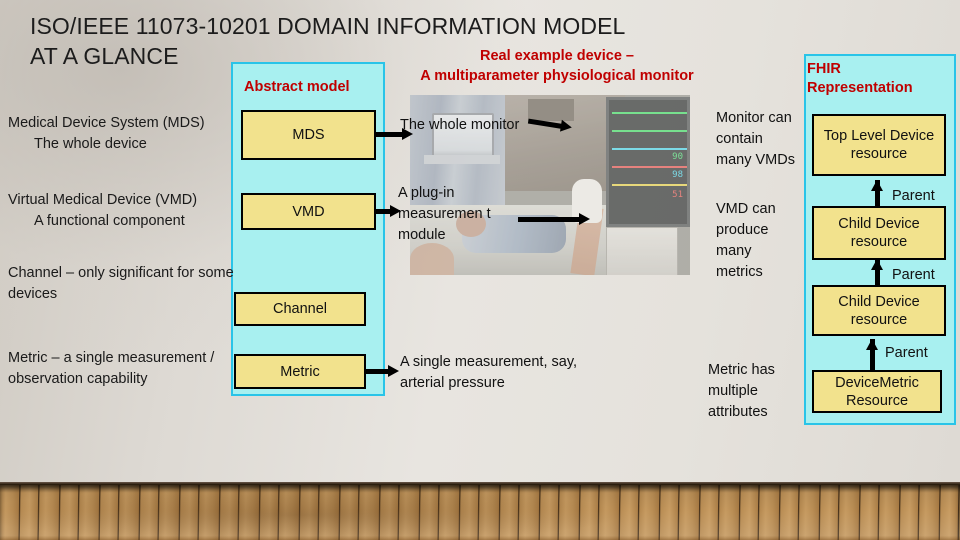 This screenshot has height=540, width=960. Describe the element at coordinates (460, 125) in the screenshot. I see `caption-whole-monitor: The whole monitor` at that location.